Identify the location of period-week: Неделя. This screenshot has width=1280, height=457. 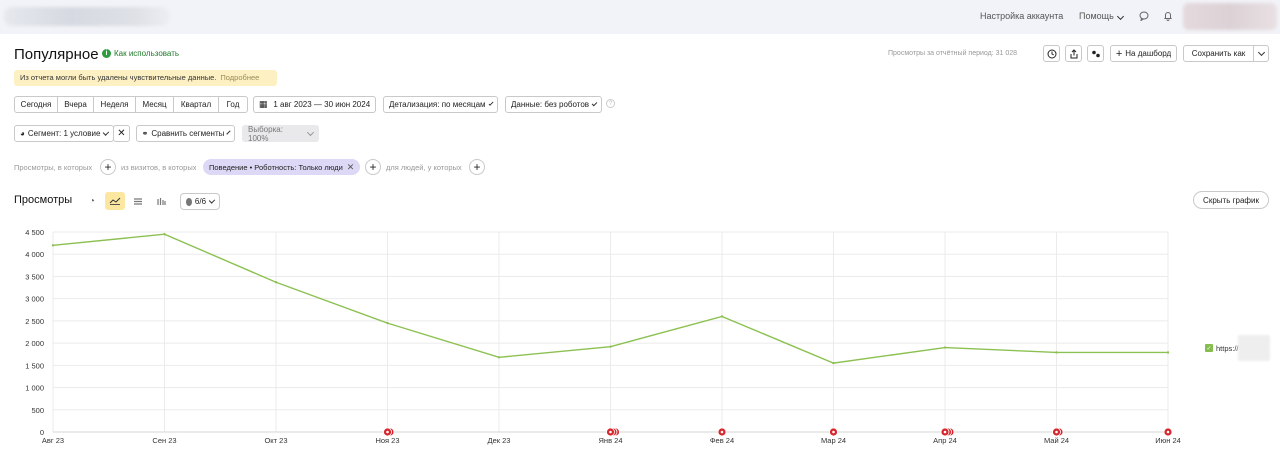
(115, 104).